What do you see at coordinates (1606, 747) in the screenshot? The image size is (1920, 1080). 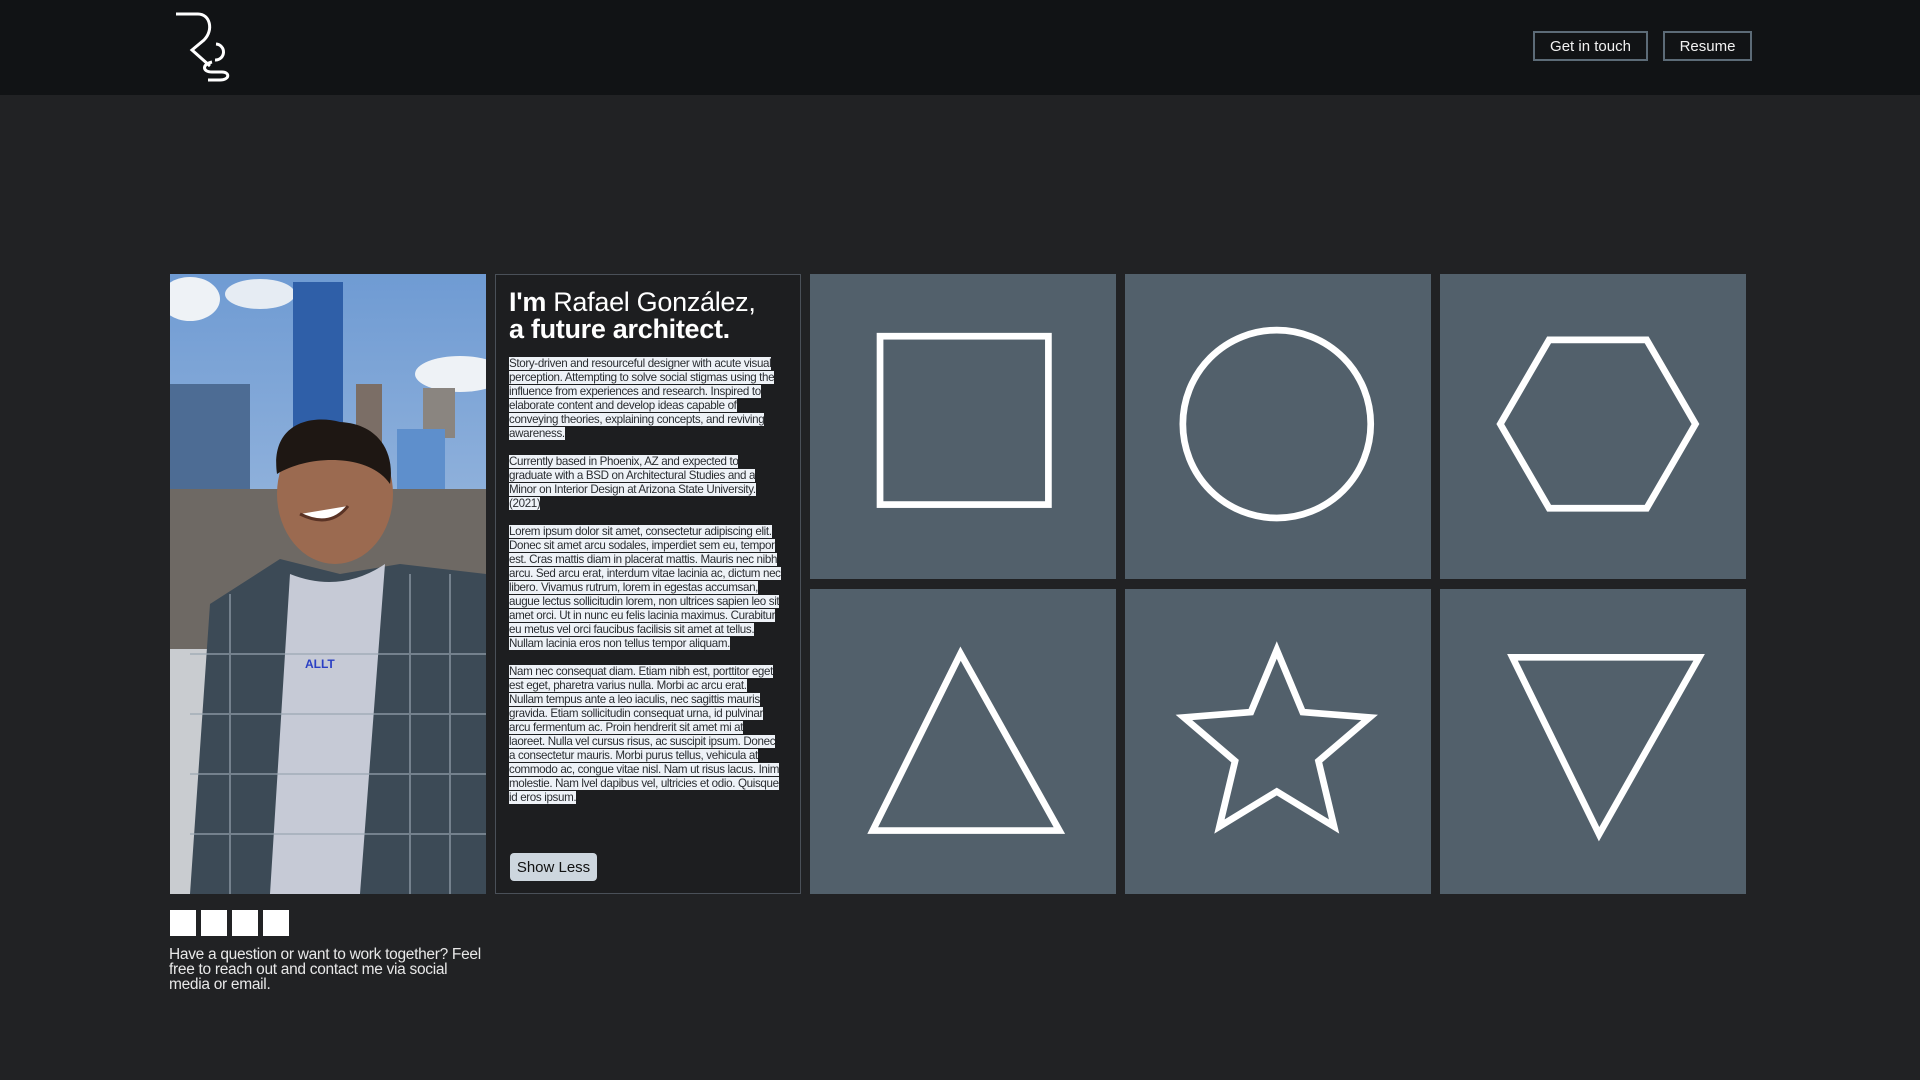 I see `inverted-triangle-icon` at bounding box center [1606, 747].